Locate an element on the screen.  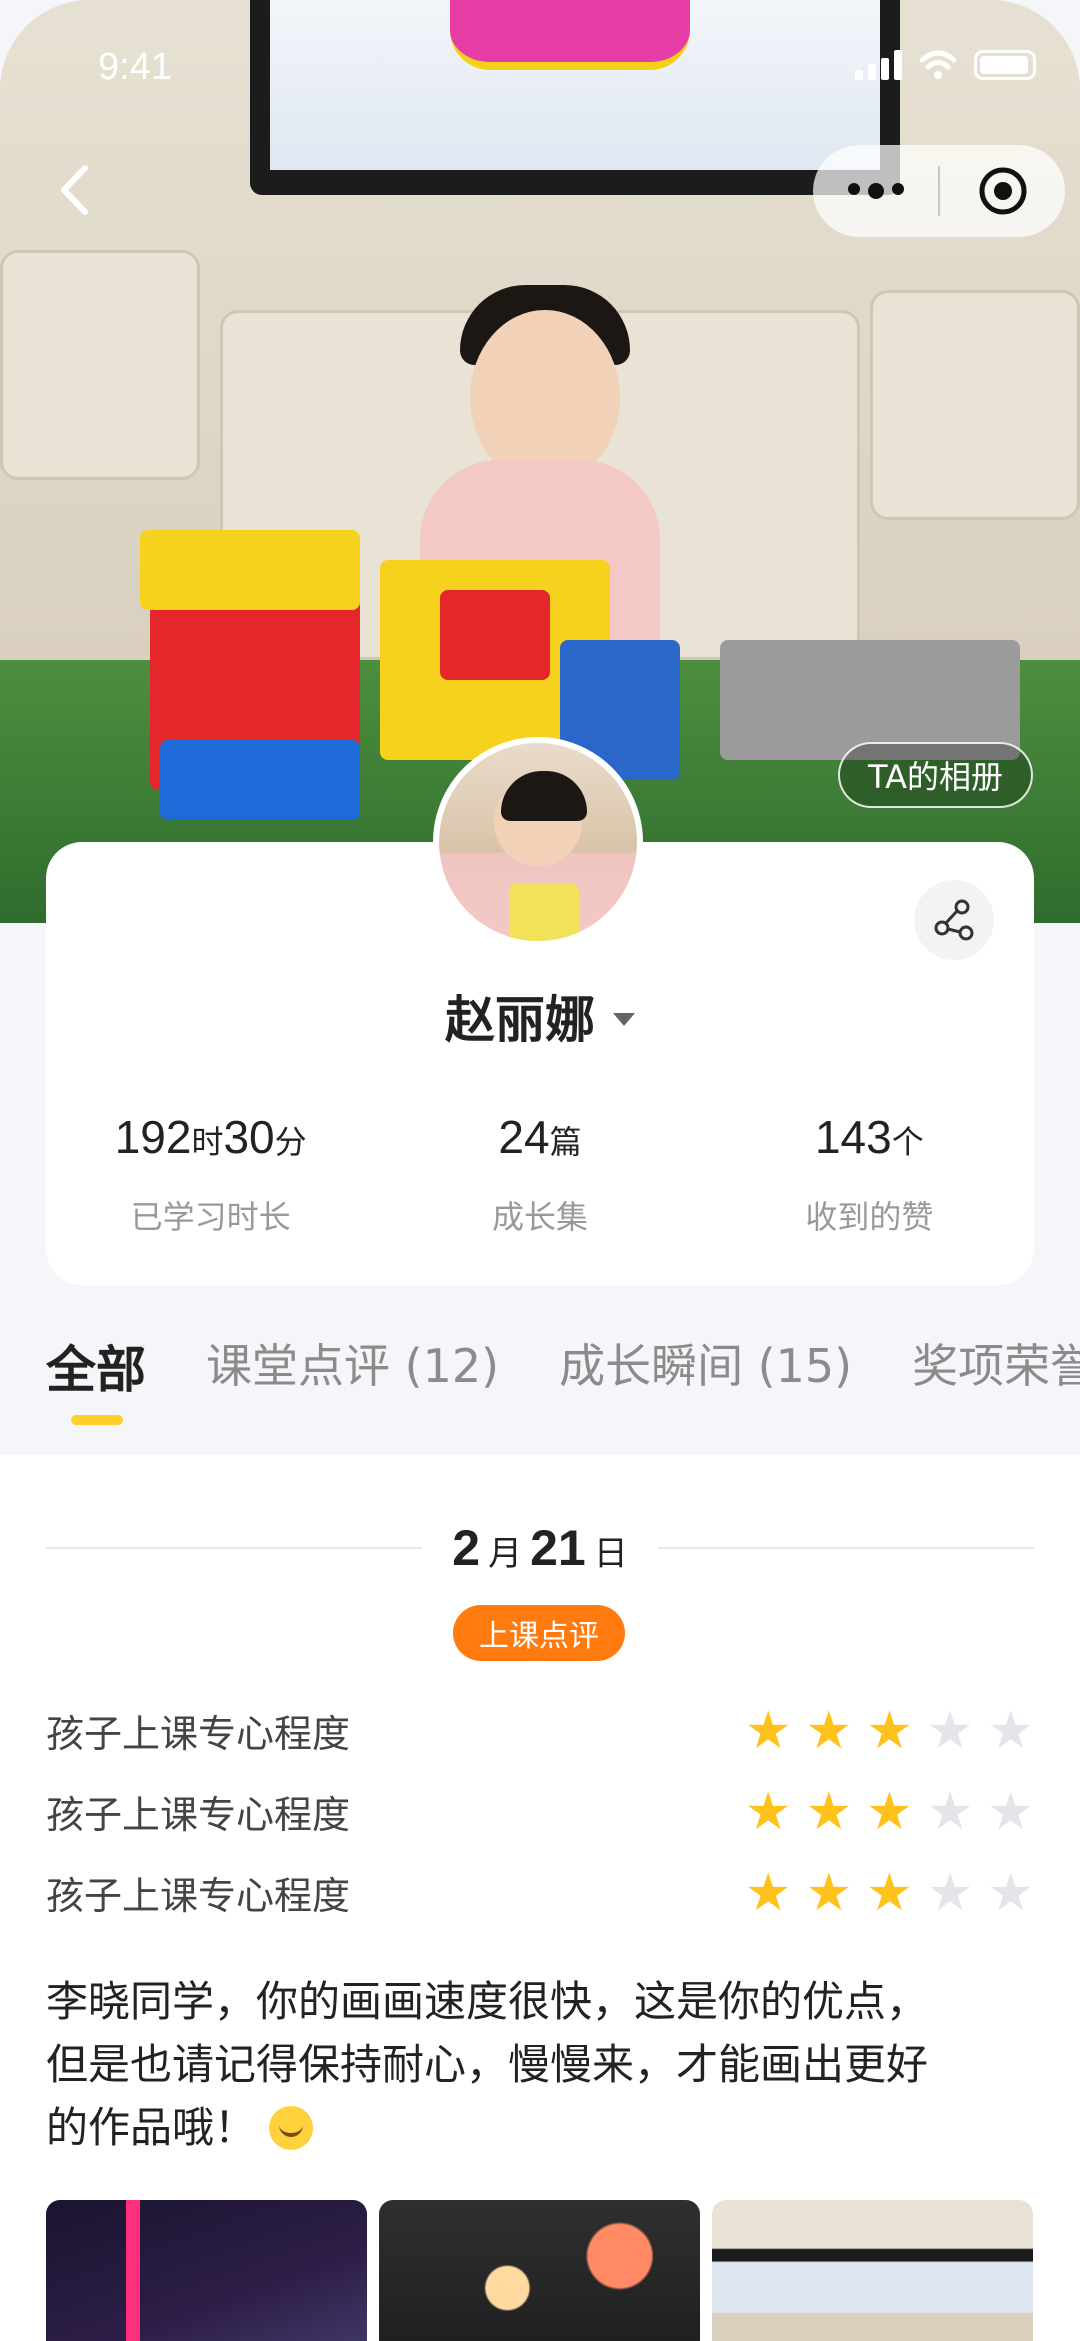
share-icon is located at coordinates (954, 920).